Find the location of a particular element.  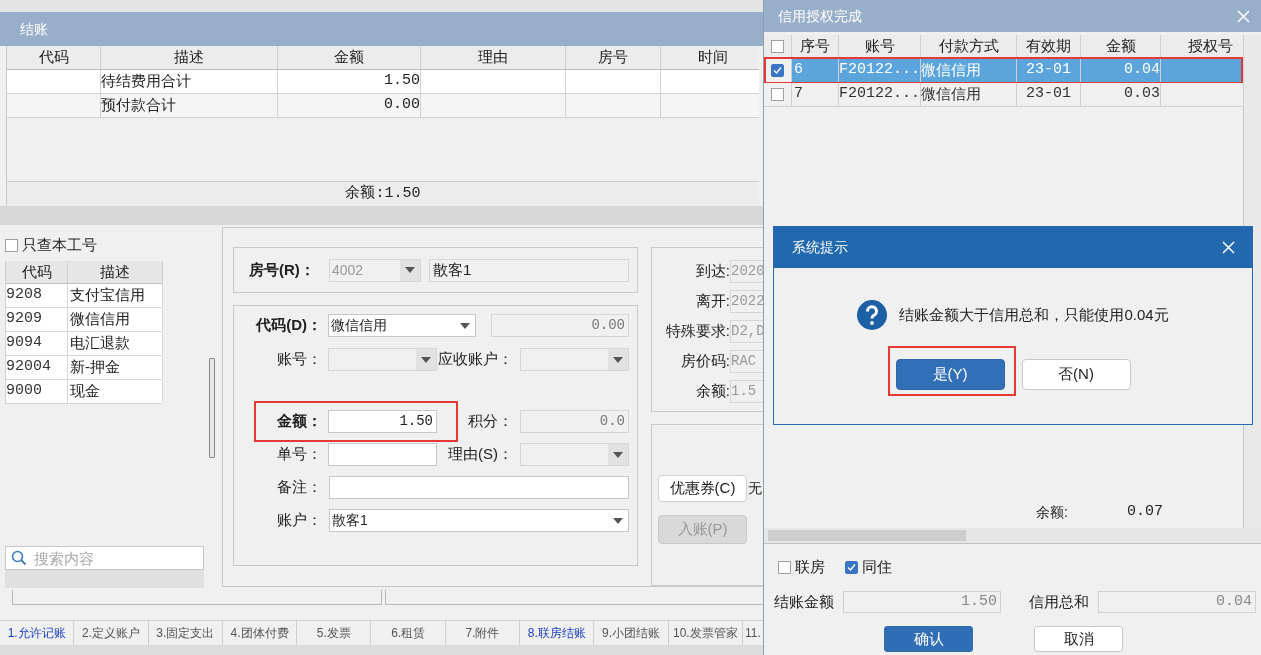

field-label: 离开: is located at coordinates (712, 300).